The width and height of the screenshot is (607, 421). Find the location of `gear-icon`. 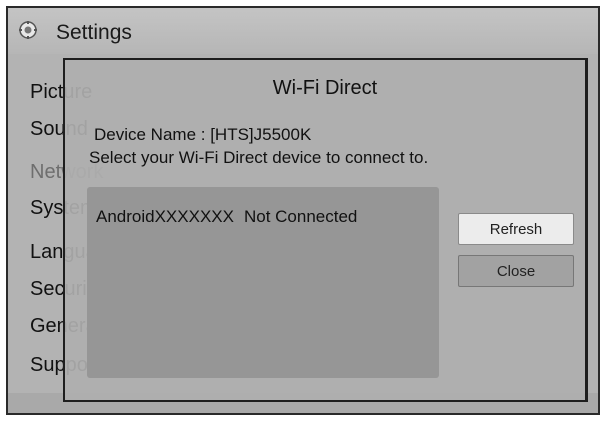

gear-icon is located at coordinates (28, 30).